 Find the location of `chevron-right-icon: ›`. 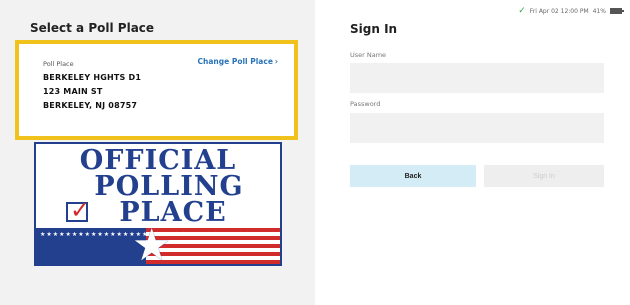

chevron-right-icon: › is located at coordinates (276, 61).